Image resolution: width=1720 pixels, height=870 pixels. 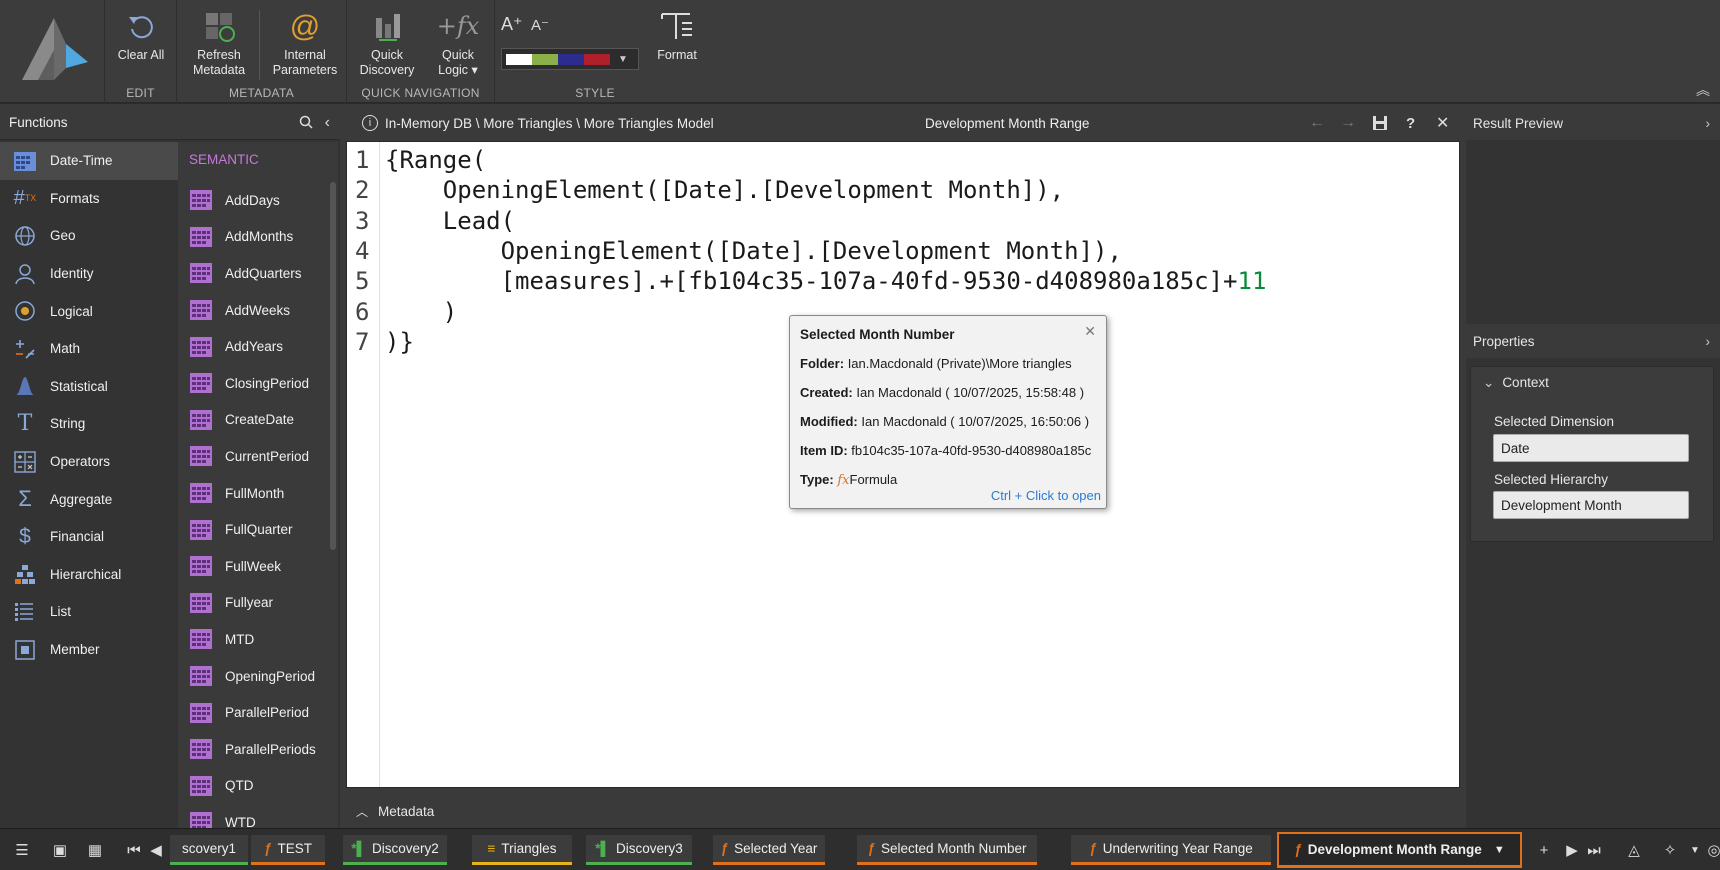 What do you see at coordinates (258, 639) in the screenshot?
I see `function-item: MTD` at bounding box center [258, 639].